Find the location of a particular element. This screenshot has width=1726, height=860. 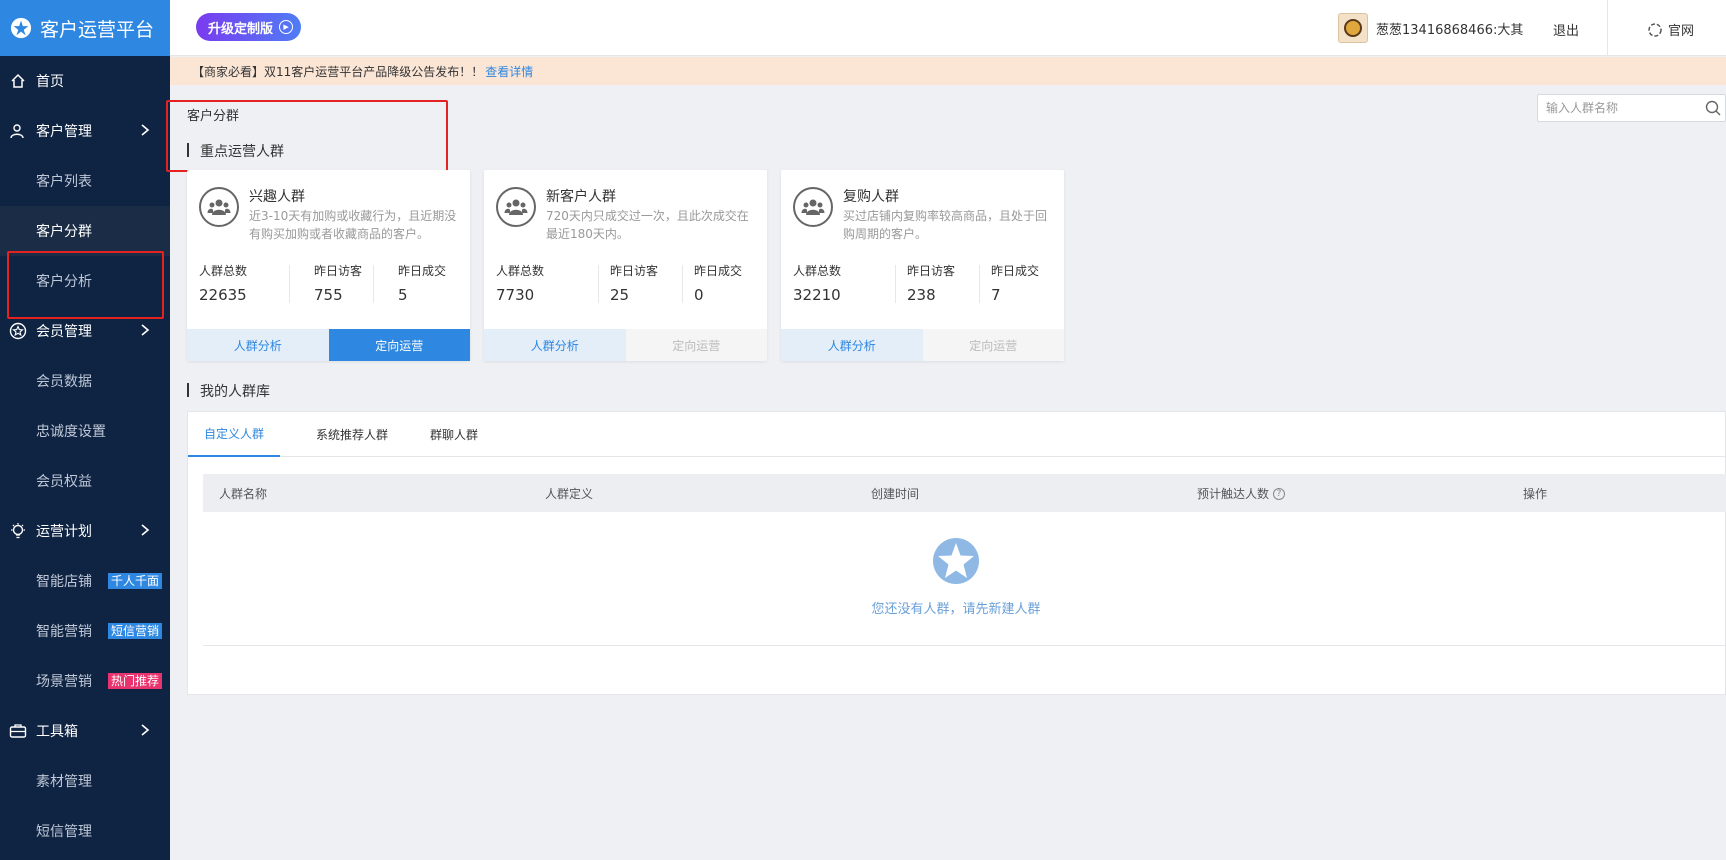

official-label: 官网 is located at coordinates (1681, 31).